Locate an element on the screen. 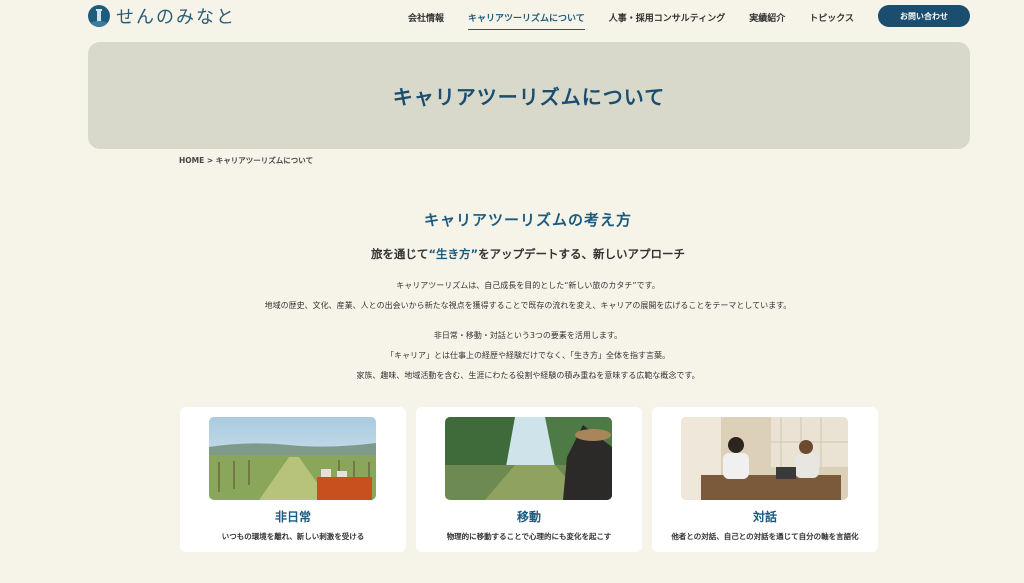  card-description: いつもの環境を離れ、新しい刺激を受ける is located at coordinates (293, 536).